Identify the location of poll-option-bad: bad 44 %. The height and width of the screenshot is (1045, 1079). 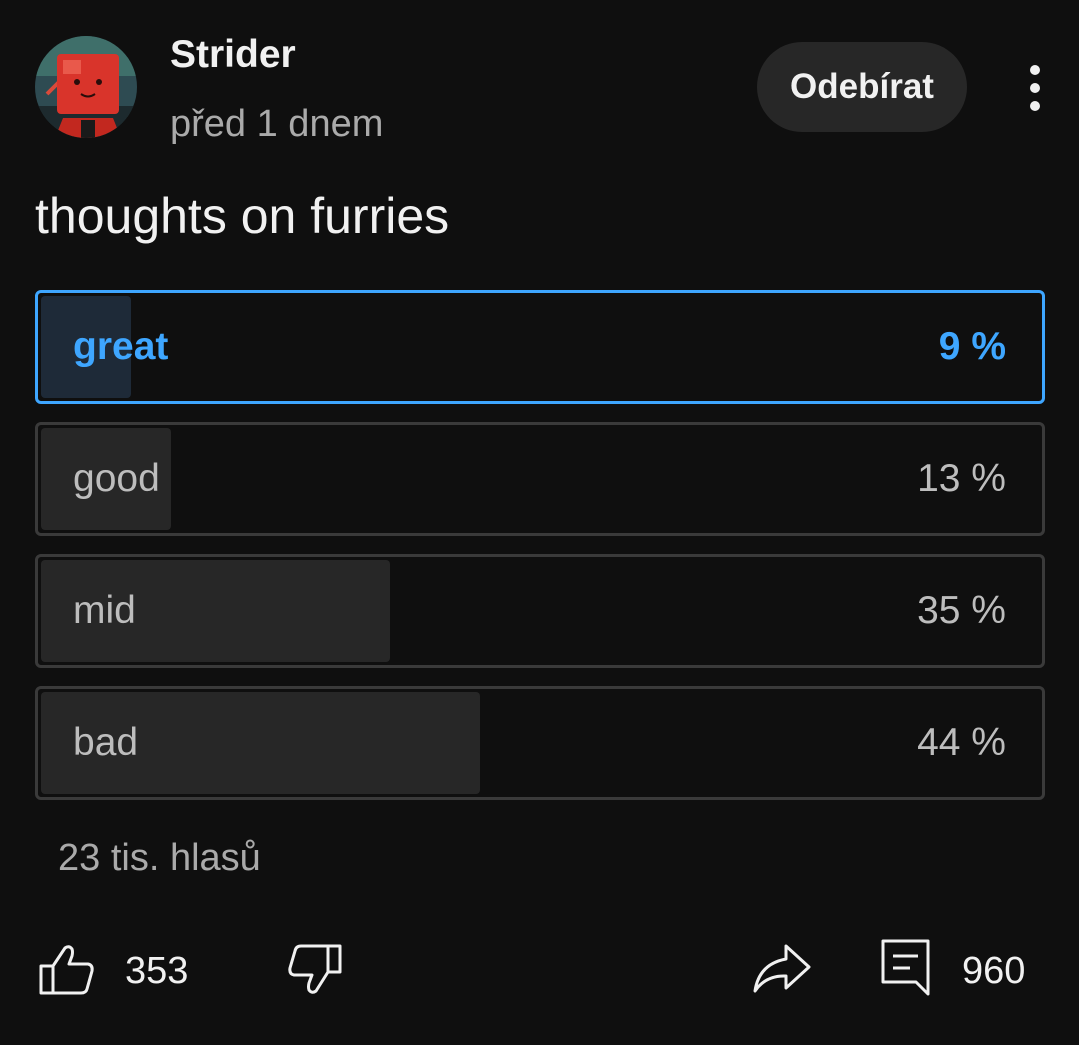
(540, 743).